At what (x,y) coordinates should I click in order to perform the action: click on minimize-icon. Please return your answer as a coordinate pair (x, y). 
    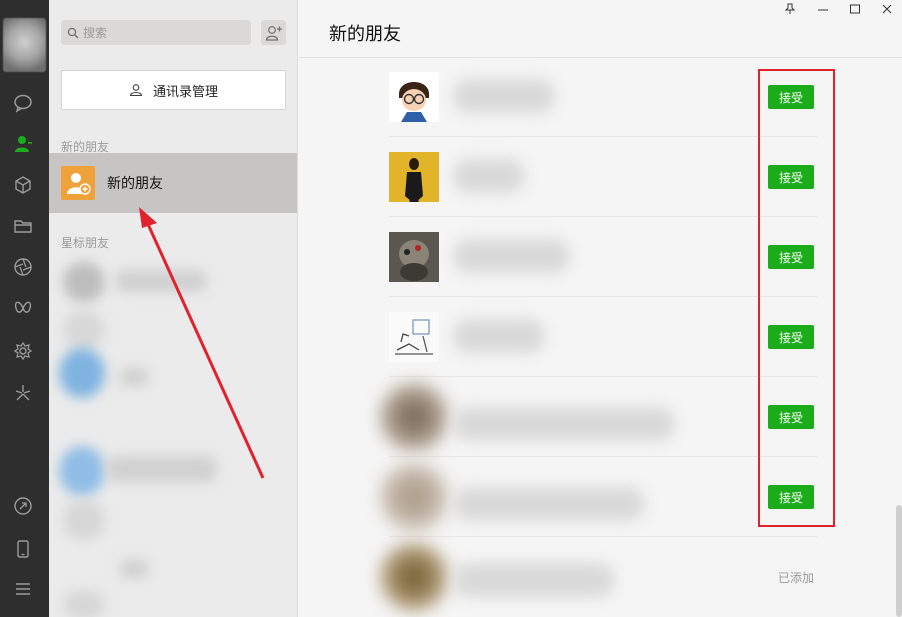
    Looking at the image, I should click on (823, 10).